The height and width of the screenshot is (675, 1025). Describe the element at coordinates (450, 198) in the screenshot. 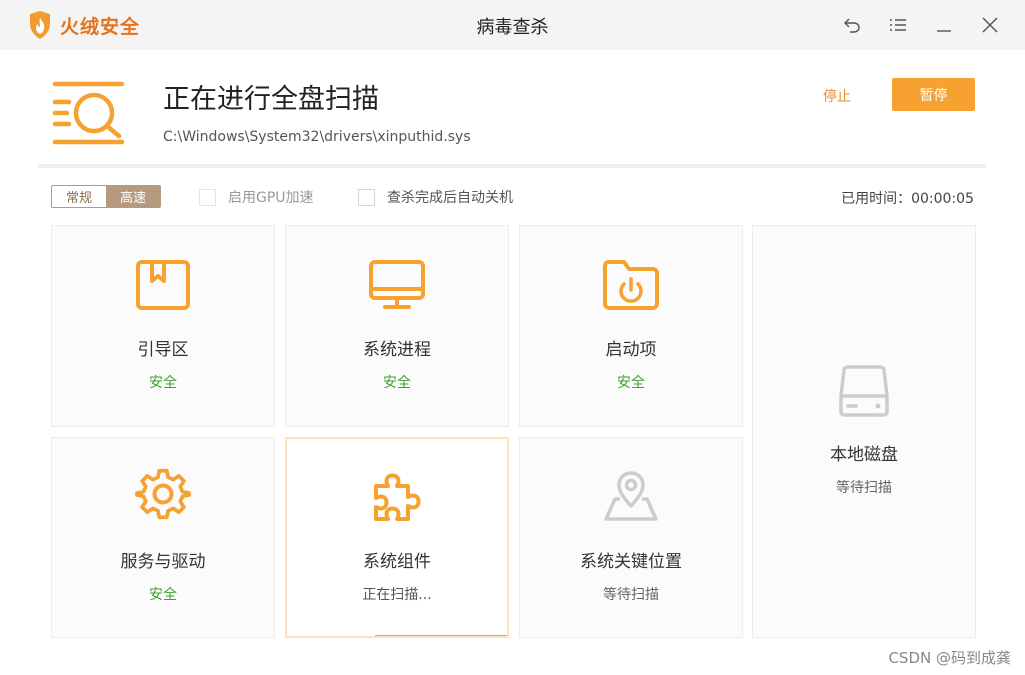

I see `shutdown-label: 查杀完成后自动关机` at that location.